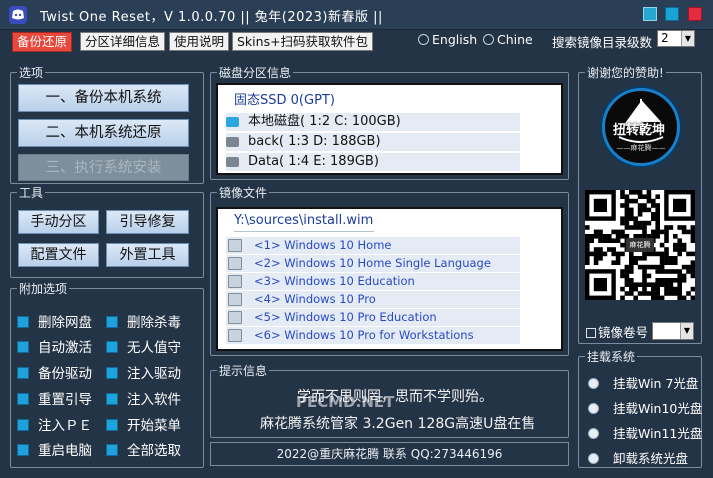 The image size is (713, 478). What do you see at coordinates (58, 222) in the screenshot?
I see `manual-partition-button: 手动分区` at bounding box center [58, 222].